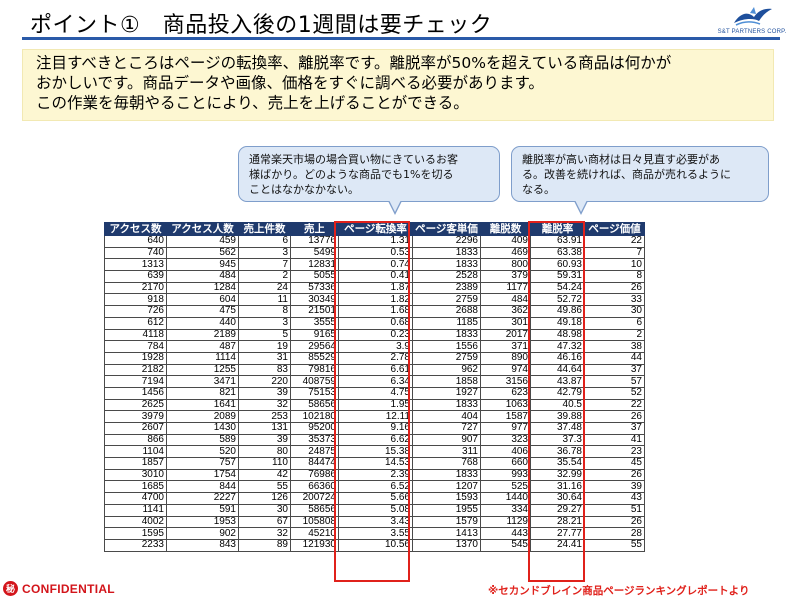  I want to click on table-cell: 45210, so click(314, 533).